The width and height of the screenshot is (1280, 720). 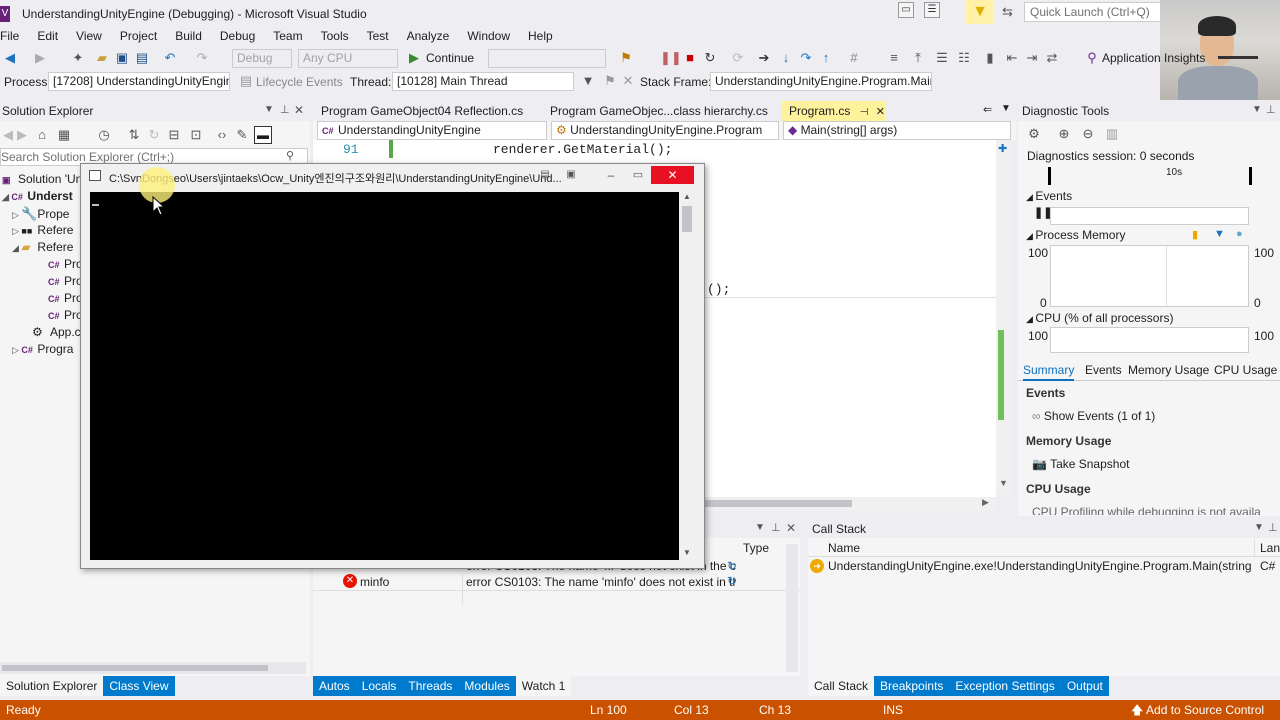 I want to click on watch-pin-icon: ⊥, so click(x=776, y=527).